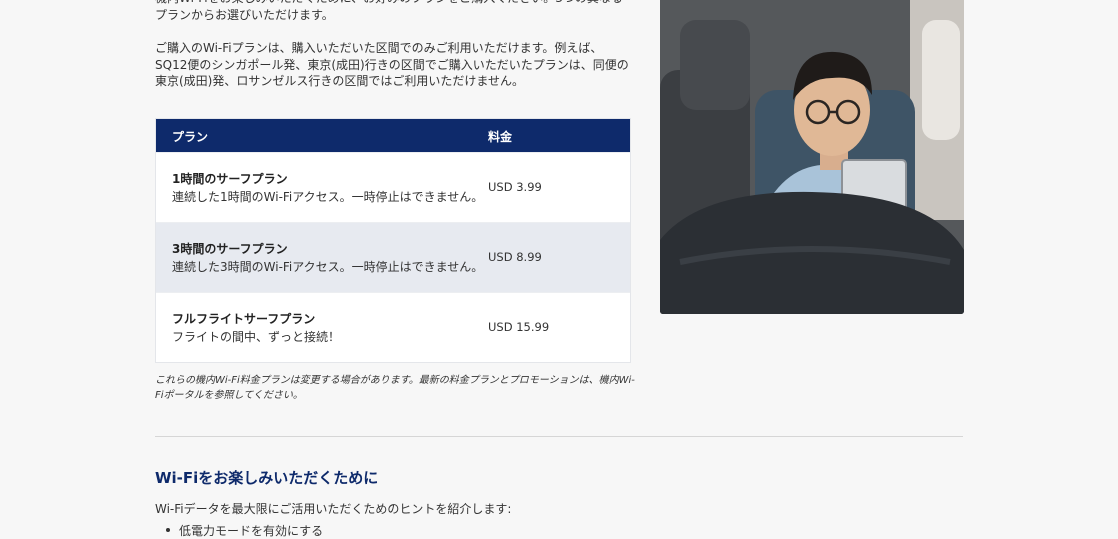 This screenshot has width=1118, height=539. I want to click on header-plan: プラン, so click(190, 137).